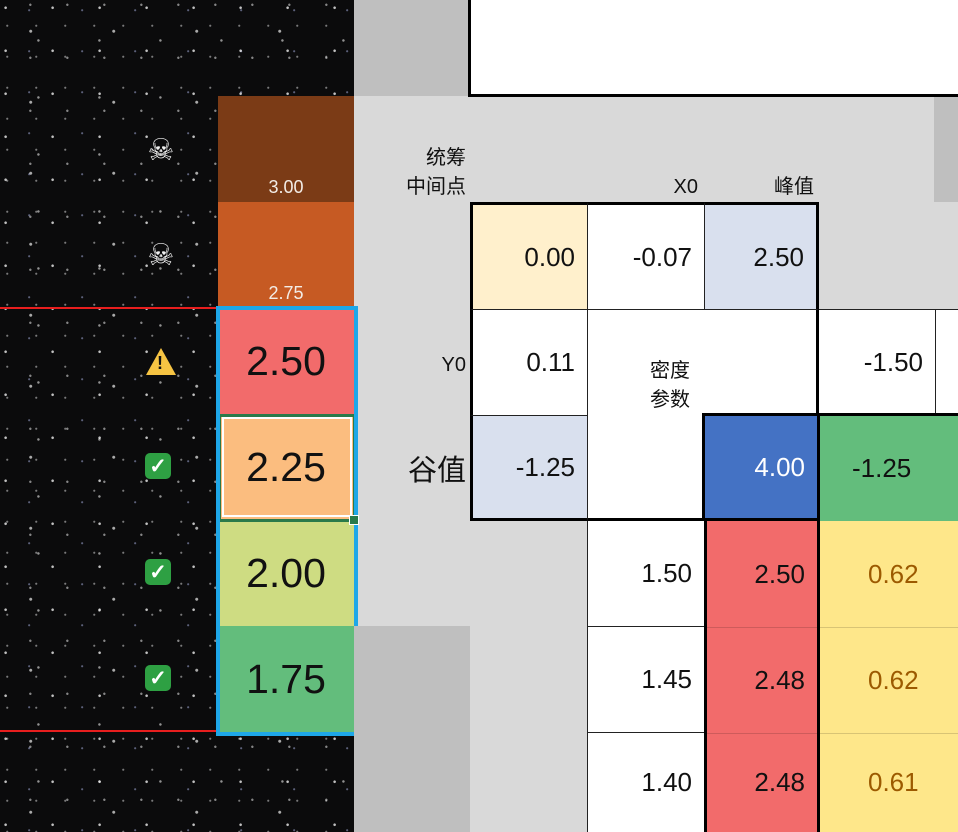  I want to click on label-guzhi: 谷值, so click(436, 471).